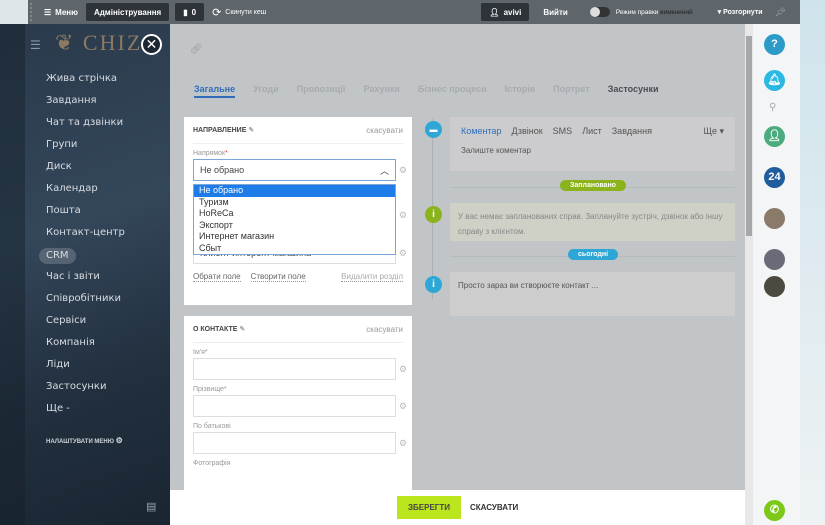 This screenshot has height=525, width=825. I want to click on phone-icon: ✆, so click(774, 510).